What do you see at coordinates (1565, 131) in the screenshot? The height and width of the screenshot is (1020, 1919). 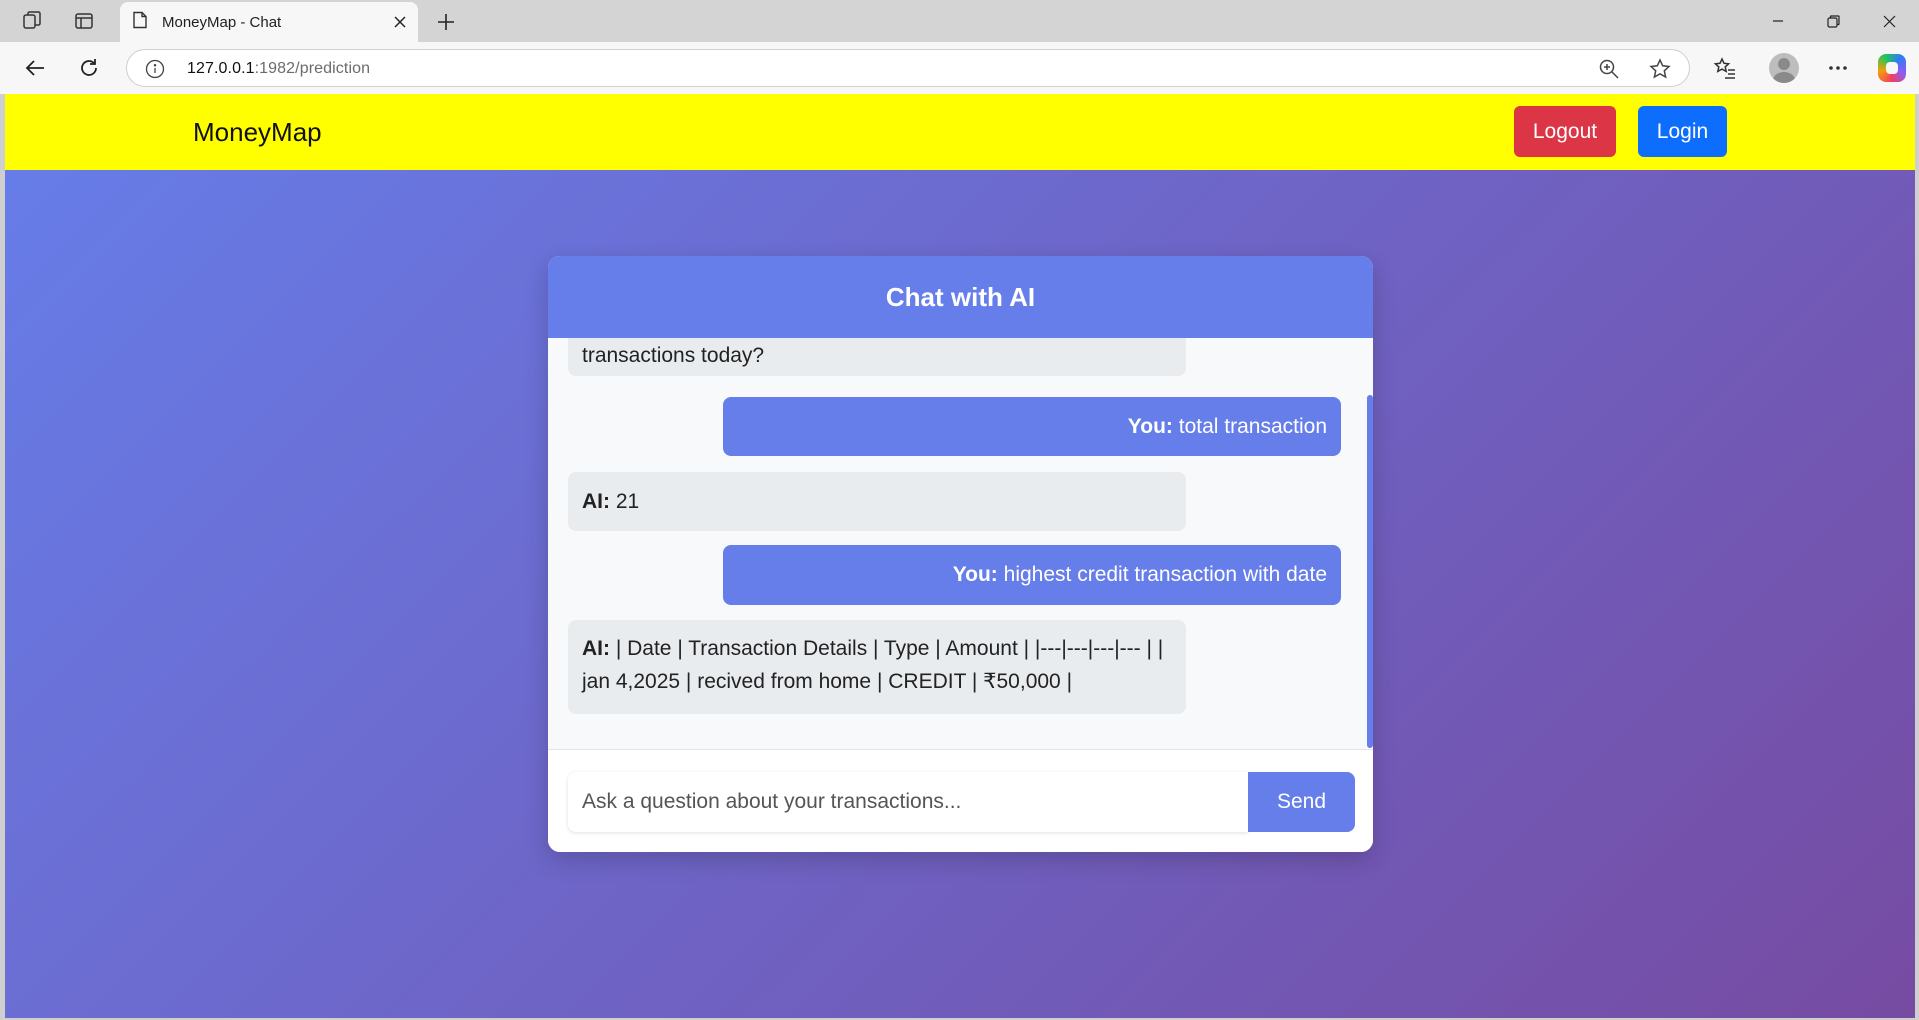 I see `logout-button: Logout` at bounding box center [1565, 131].